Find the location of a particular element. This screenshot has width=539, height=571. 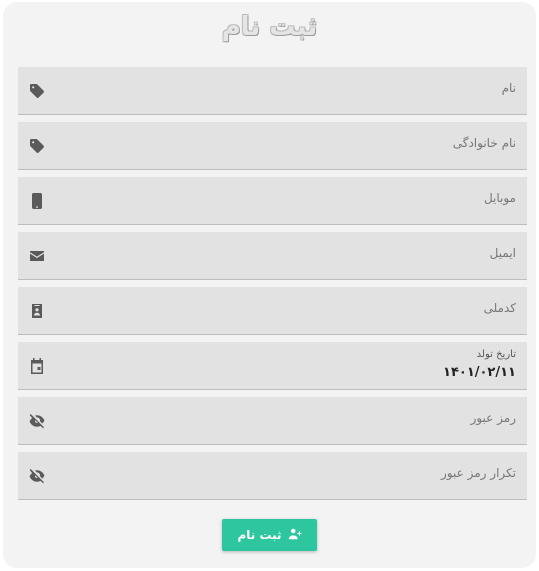

mobile-phone-icon is located at coordinates (37, 201).